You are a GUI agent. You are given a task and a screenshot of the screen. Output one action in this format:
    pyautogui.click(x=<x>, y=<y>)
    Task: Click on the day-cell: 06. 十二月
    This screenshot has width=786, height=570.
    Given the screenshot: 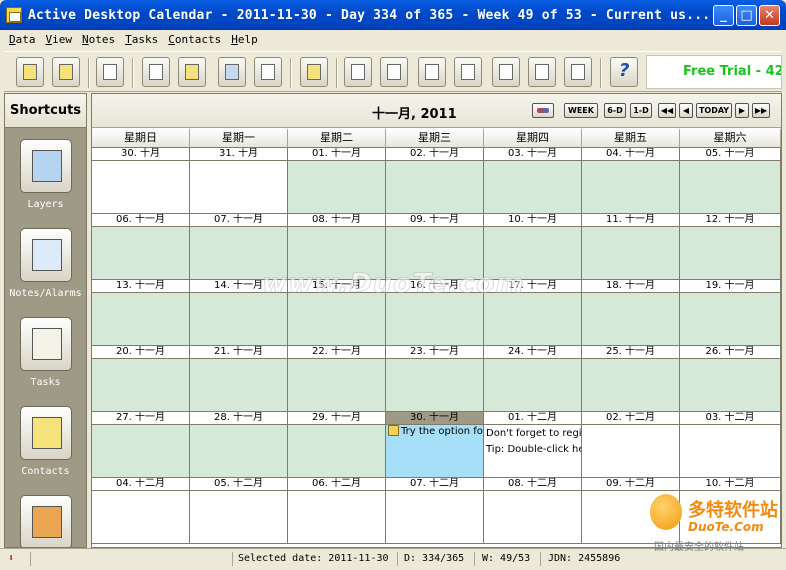 What is the action you would take?
    pyautogui.click(x=337, y=511)
    